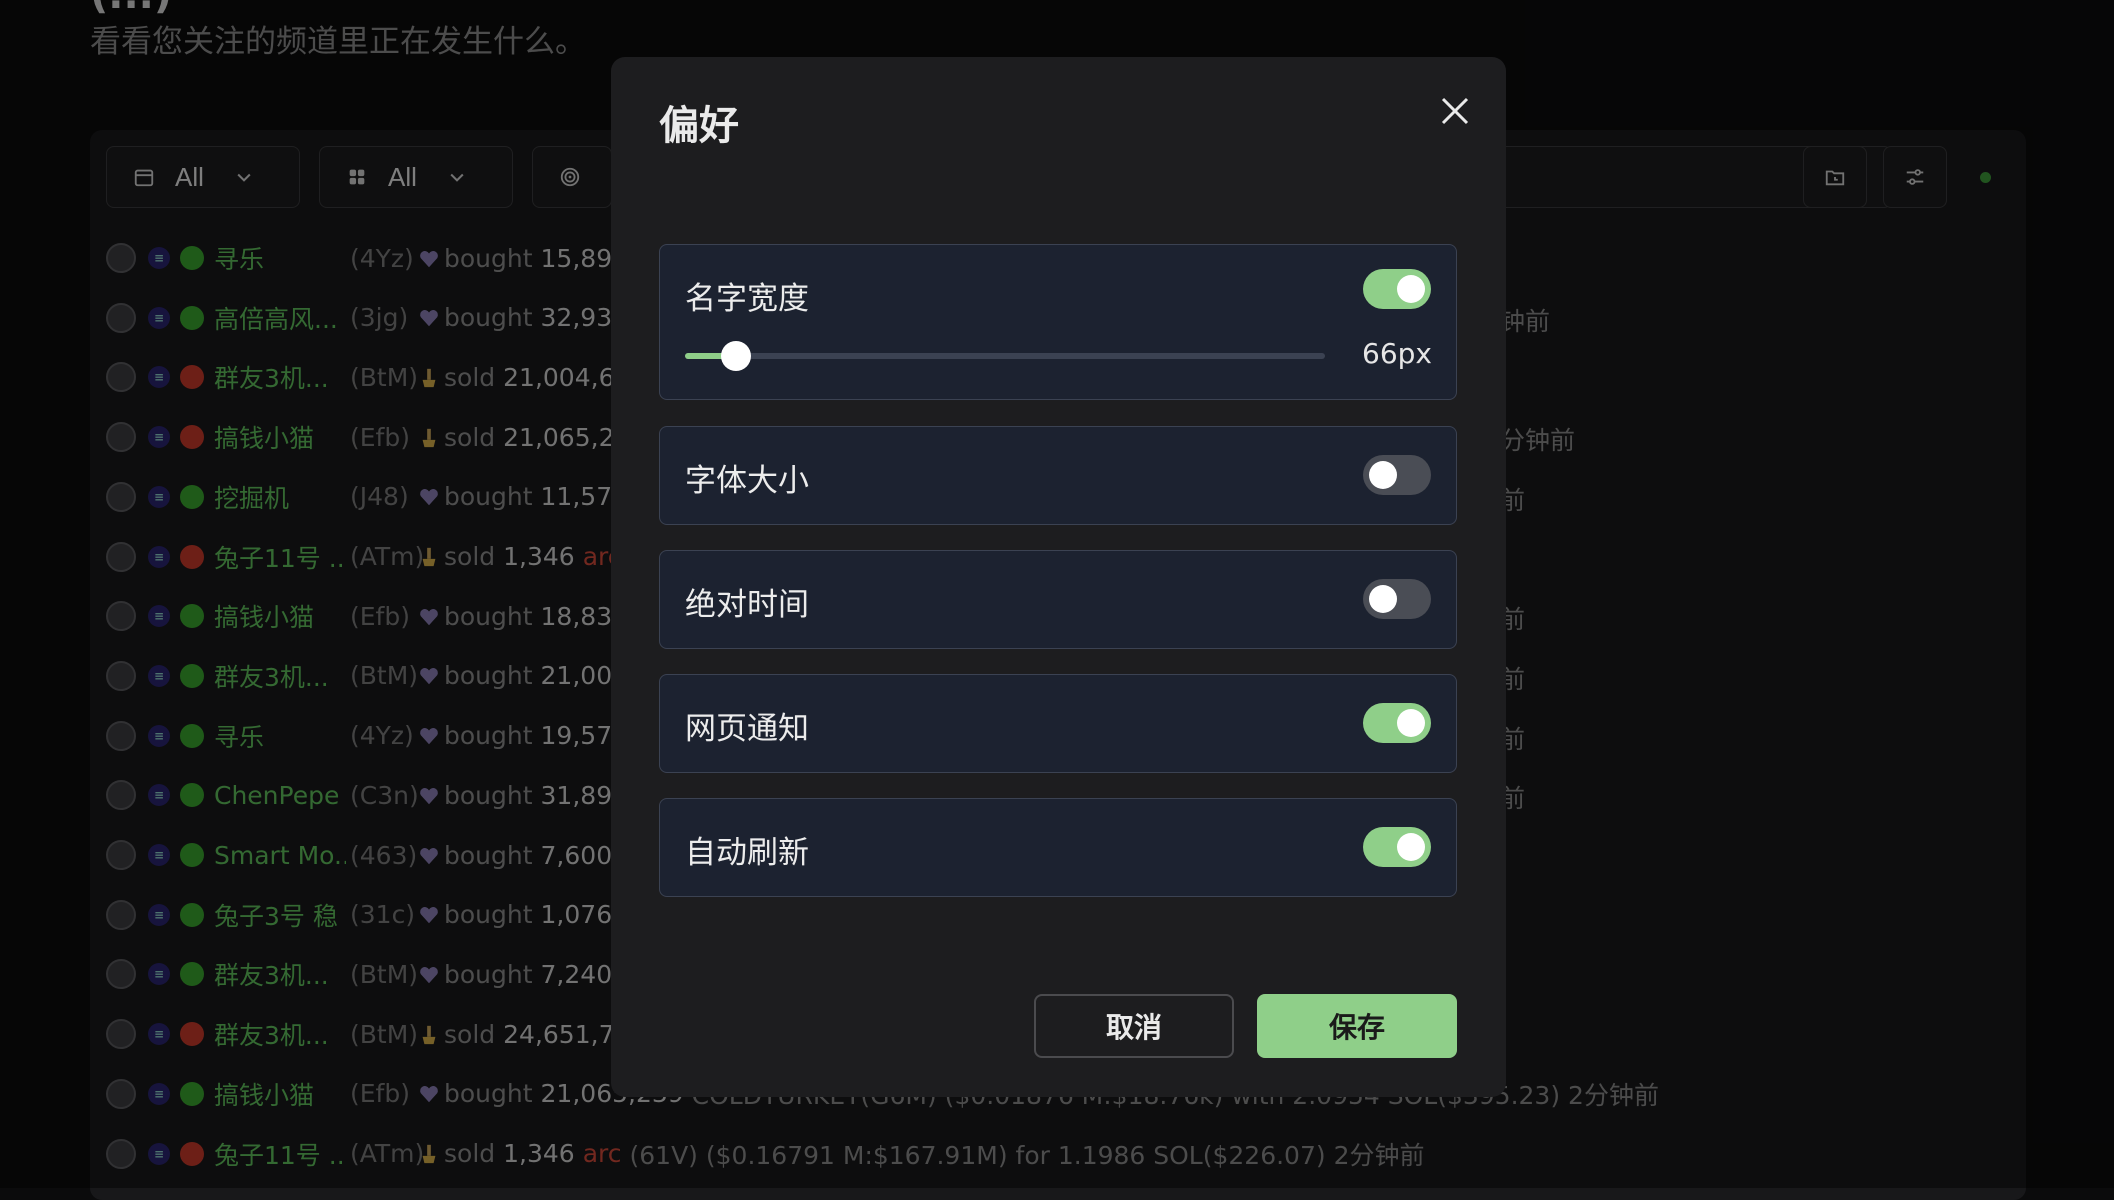 The height and width of the screenshot is (1200, 2114). I want to click on setting-label: 字体大小, so click(747, 481).